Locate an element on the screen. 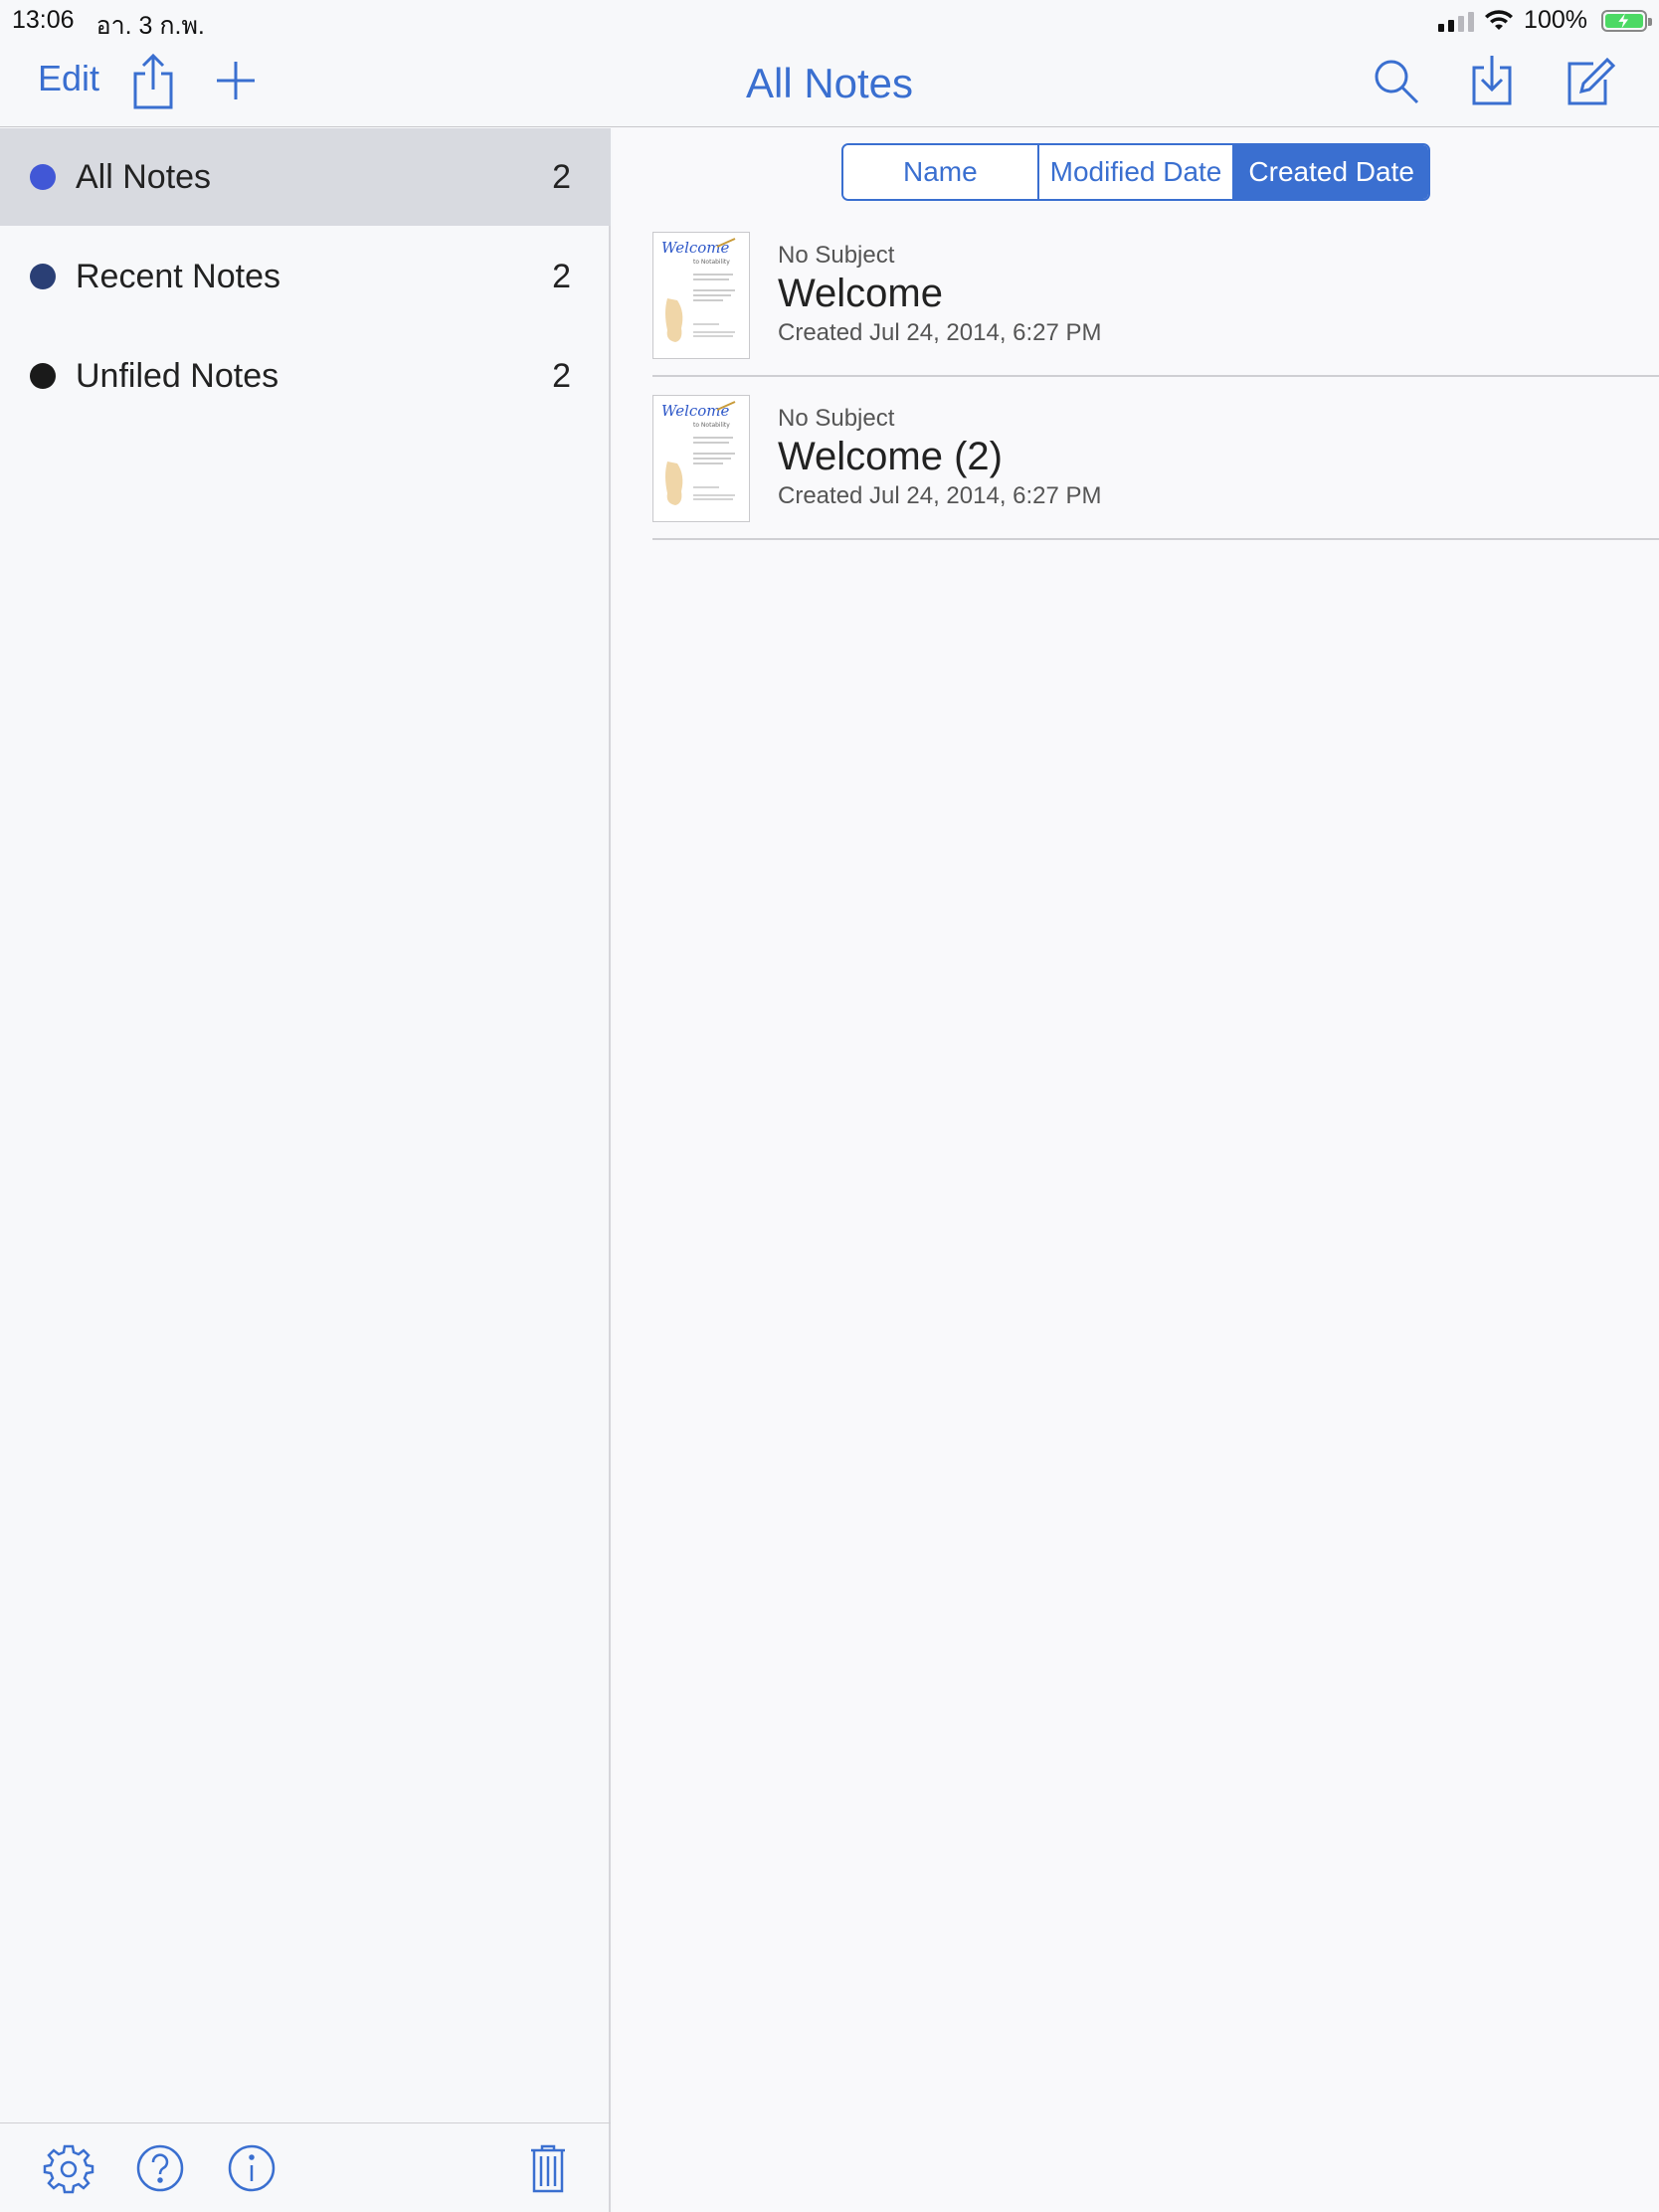 The width and height of the screenshot is (1659, 2212). sidebar-item-label: Recent Notes is located at coordinates (178, 276).